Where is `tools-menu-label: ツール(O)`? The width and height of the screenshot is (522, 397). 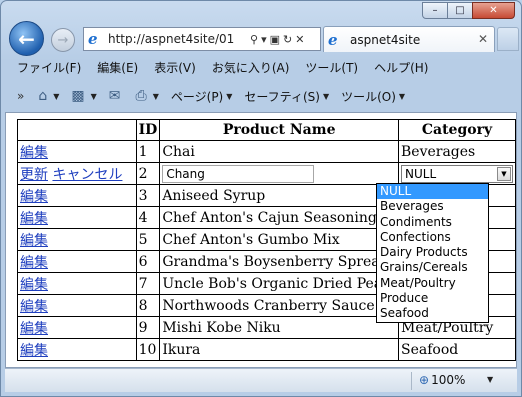
tools-menu-label: ツール(O) is located at coordinates (368, 96).